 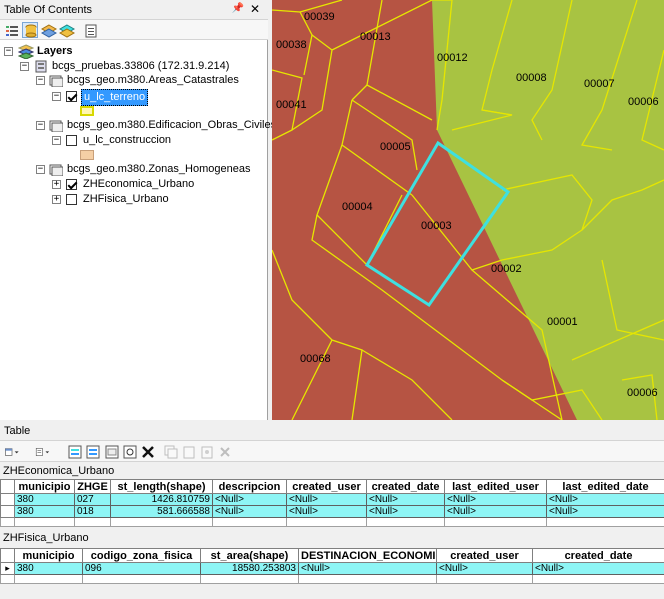 I want to click on table-options-icon, so click(x=15, y=451).